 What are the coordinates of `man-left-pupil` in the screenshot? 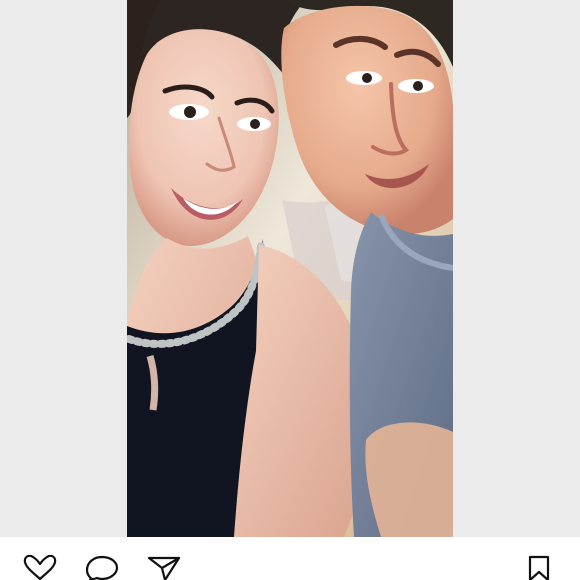 It's located at (367, 78).